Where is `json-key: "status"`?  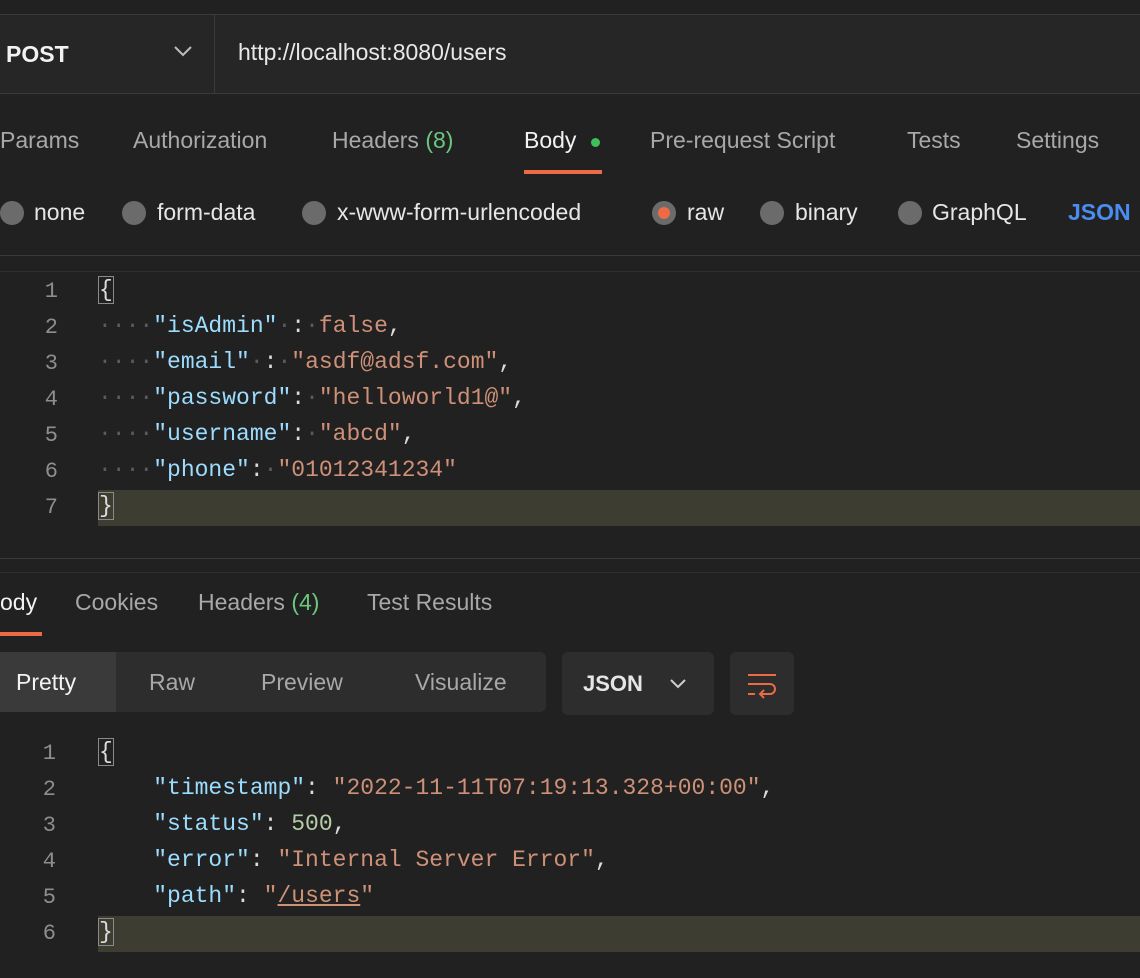
json-key: "status" is located at coordinates (208, 824).